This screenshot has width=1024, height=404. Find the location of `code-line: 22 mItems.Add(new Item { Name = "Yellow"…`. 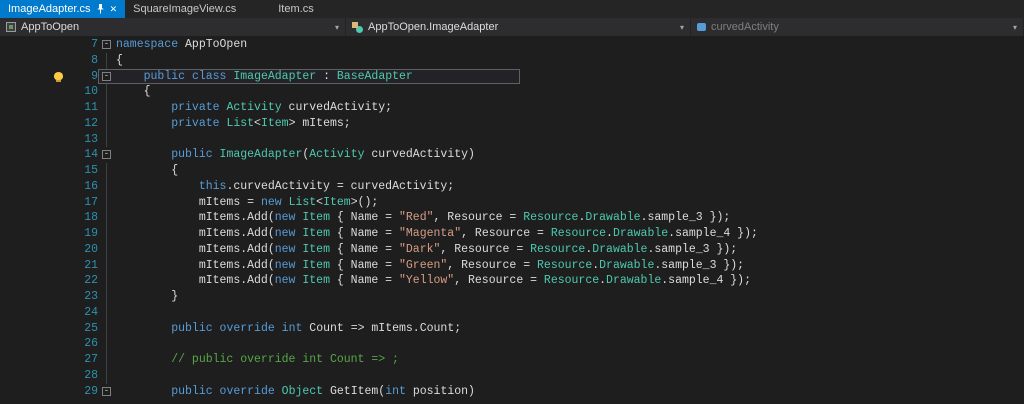

code-line: 22 mItems.Add(new Item { Name = "Yellow"… is located at coordinates (512, 281).